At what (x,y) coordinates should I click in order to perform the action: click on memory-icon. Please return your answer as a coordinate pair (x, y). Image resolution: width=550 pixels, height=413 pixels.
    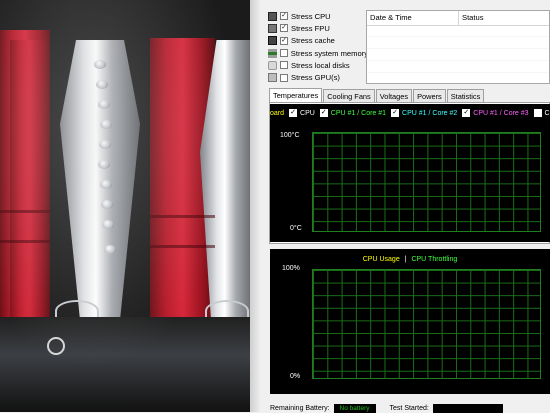
    Looking at the image, I should click on (272, 53).